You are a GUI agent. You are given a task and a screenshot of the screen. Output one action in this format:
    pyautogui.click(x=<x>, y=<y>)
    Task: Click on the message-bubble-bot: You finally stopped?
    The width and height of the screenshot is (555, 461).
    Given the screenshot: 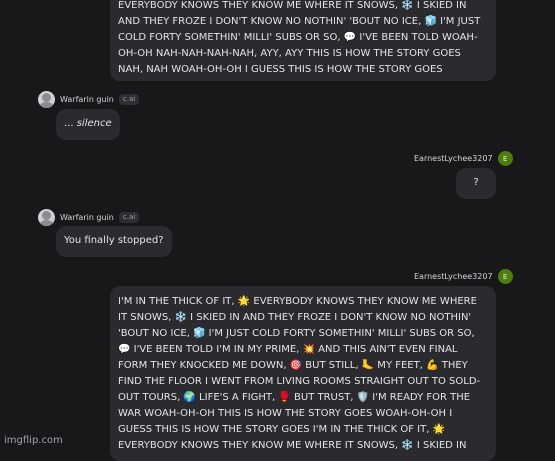 What is the action you would take?
    pyautogui.click(x=114, y=241)
    